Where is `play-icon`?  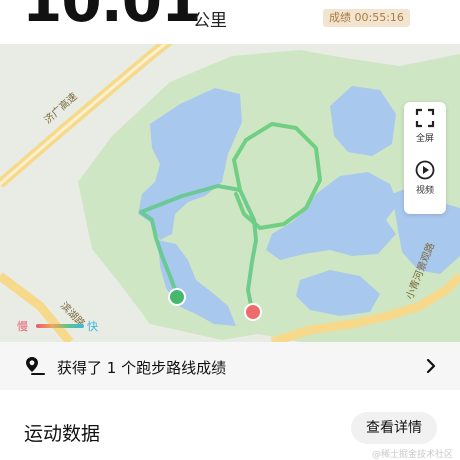
play-icon is located at coordinates (425, 170).